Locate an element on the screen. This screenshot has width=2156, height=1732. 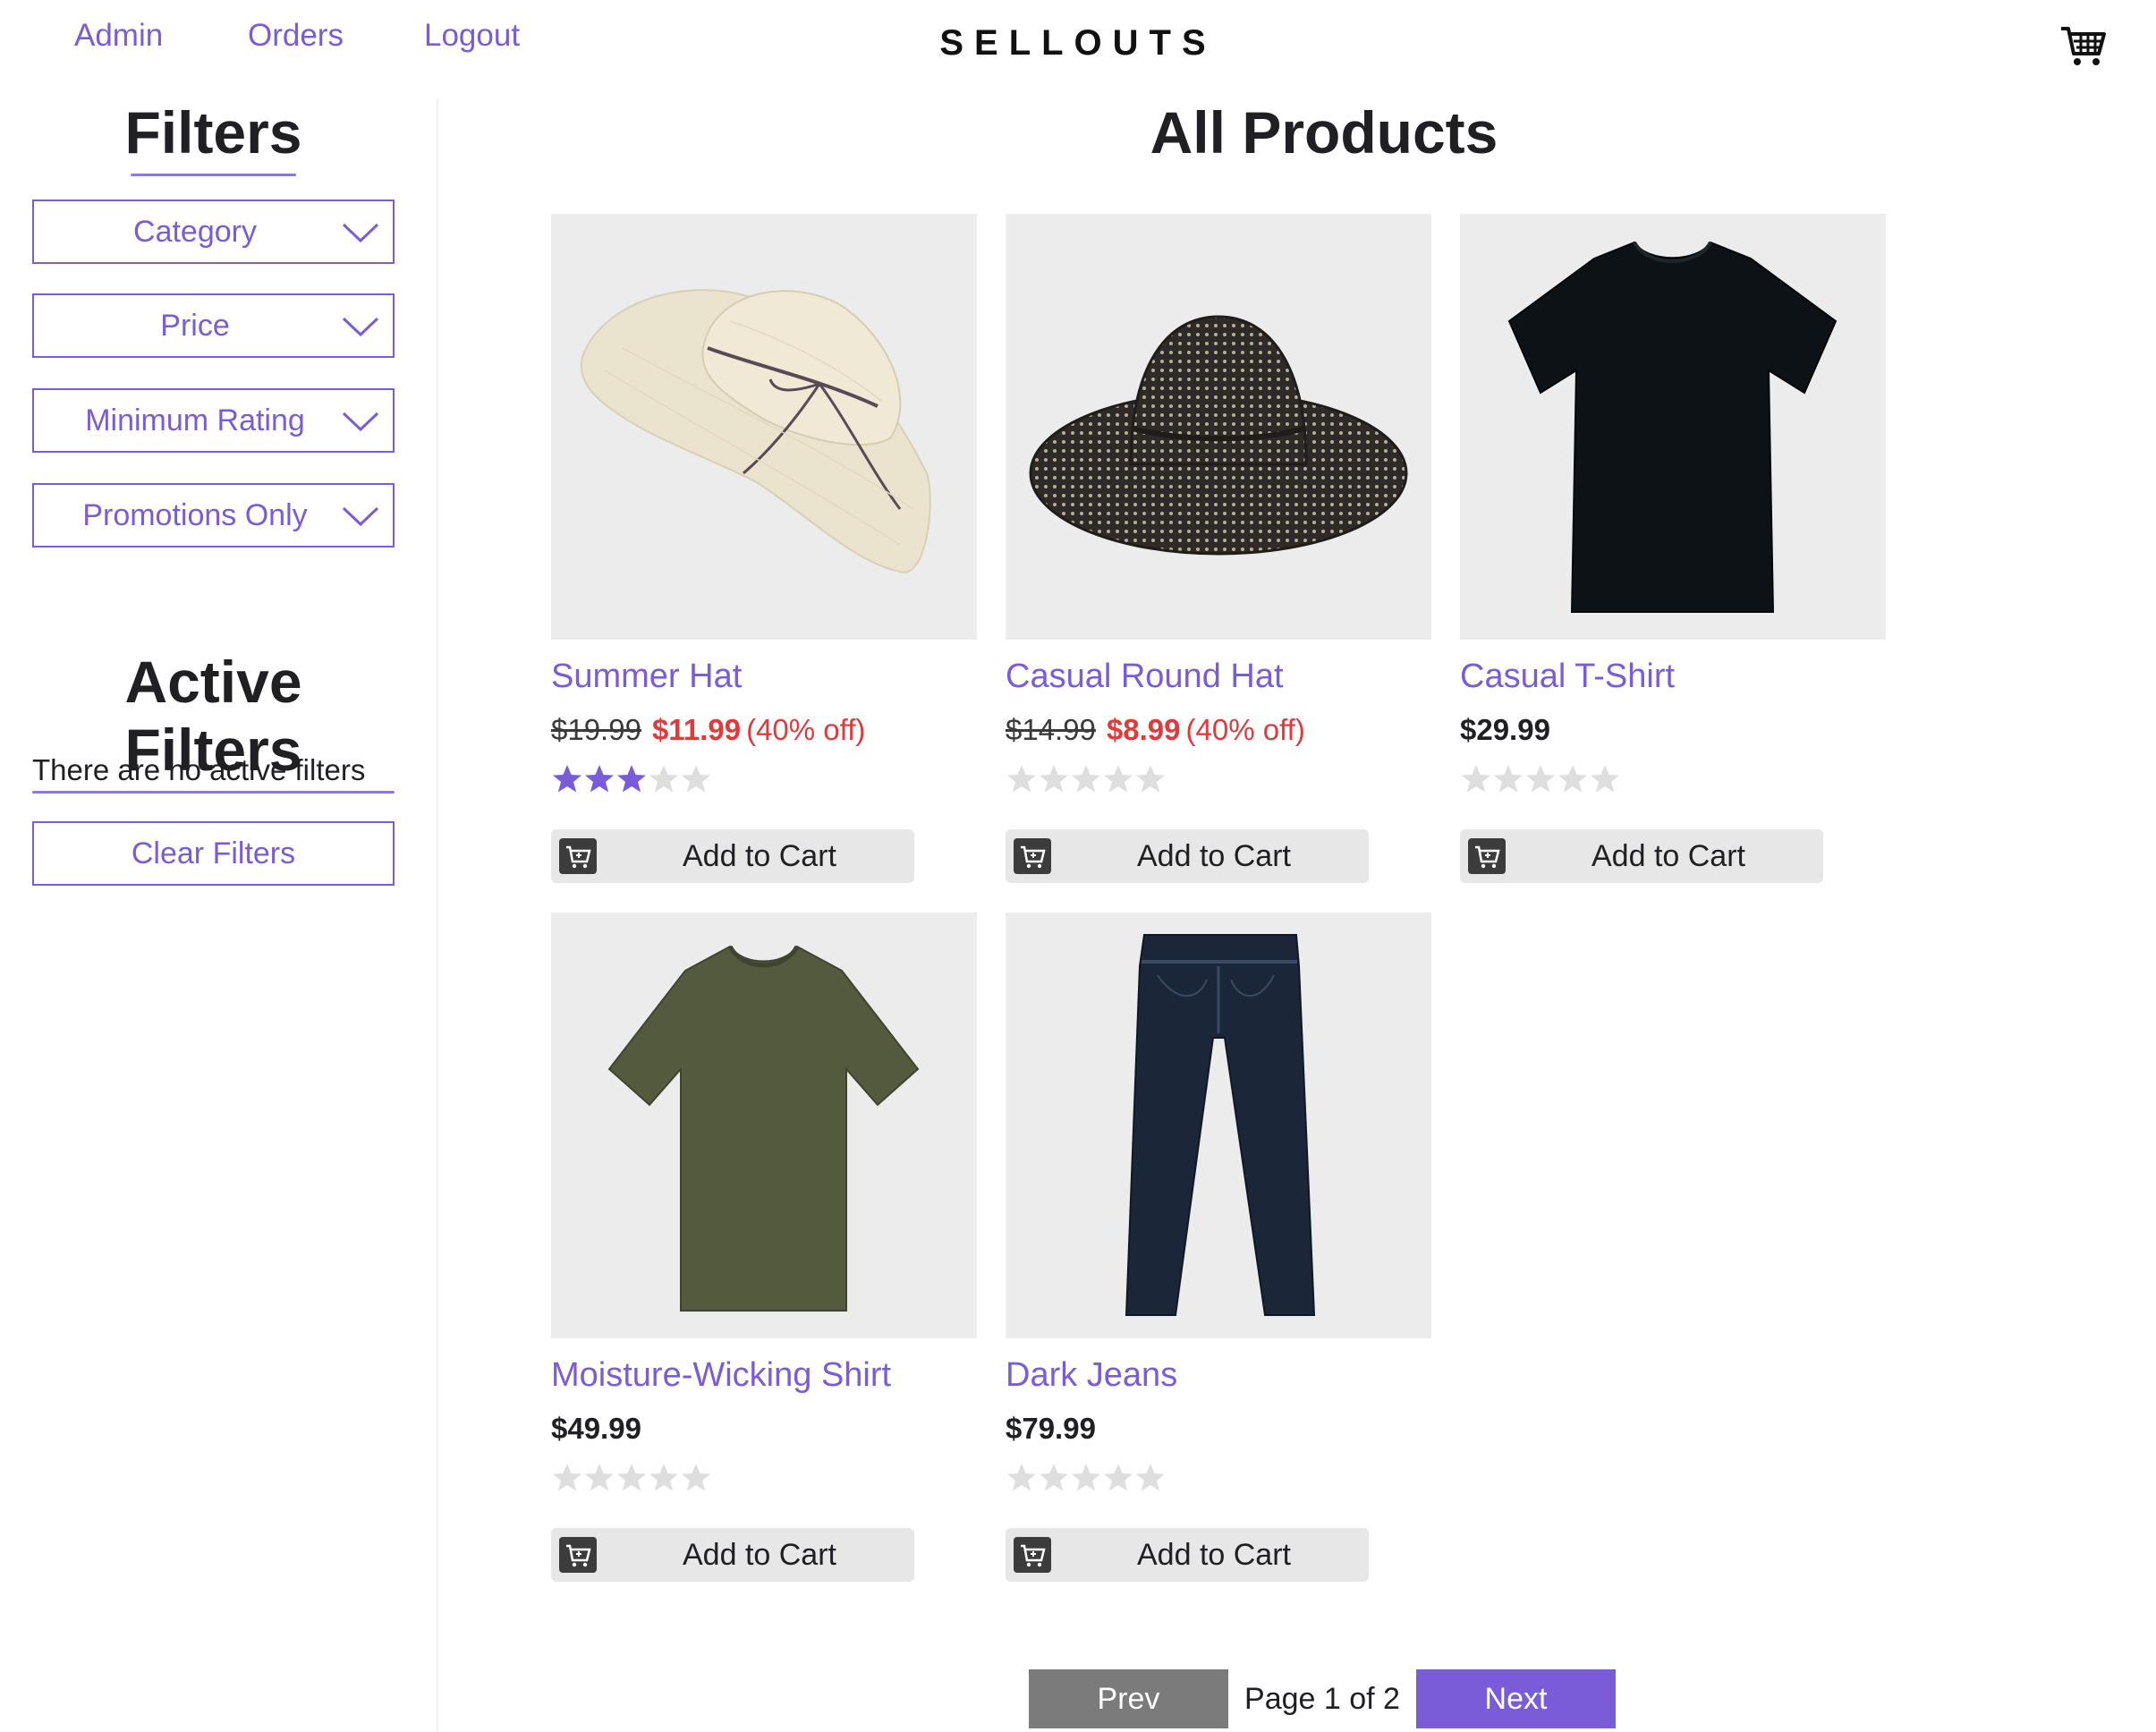
product-price: $14.99 $8.99 (40% off) is located at coordinates (1156, 730).